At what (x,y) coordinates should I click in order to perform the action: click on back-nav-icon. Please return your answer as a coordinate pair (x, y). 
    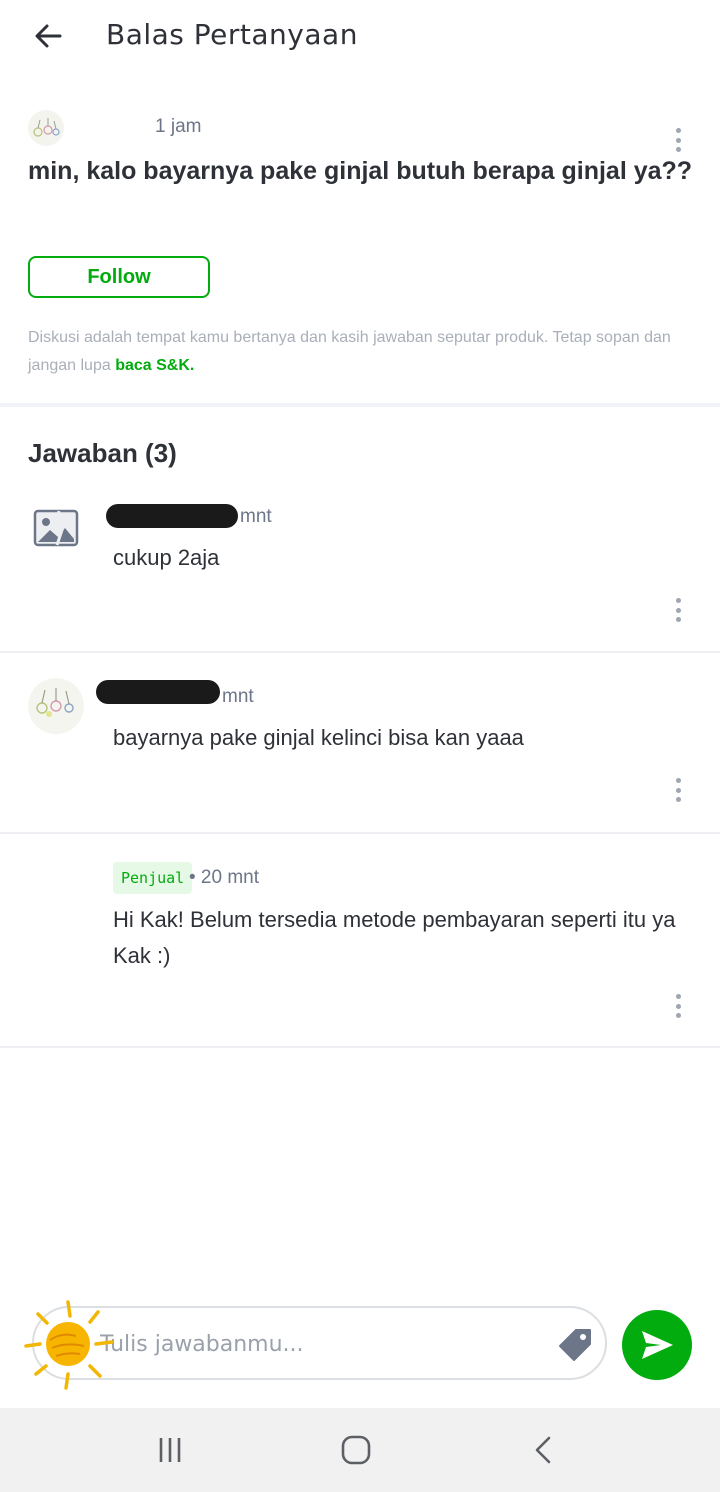
    Looking at the image, I should click on (543, 1450).